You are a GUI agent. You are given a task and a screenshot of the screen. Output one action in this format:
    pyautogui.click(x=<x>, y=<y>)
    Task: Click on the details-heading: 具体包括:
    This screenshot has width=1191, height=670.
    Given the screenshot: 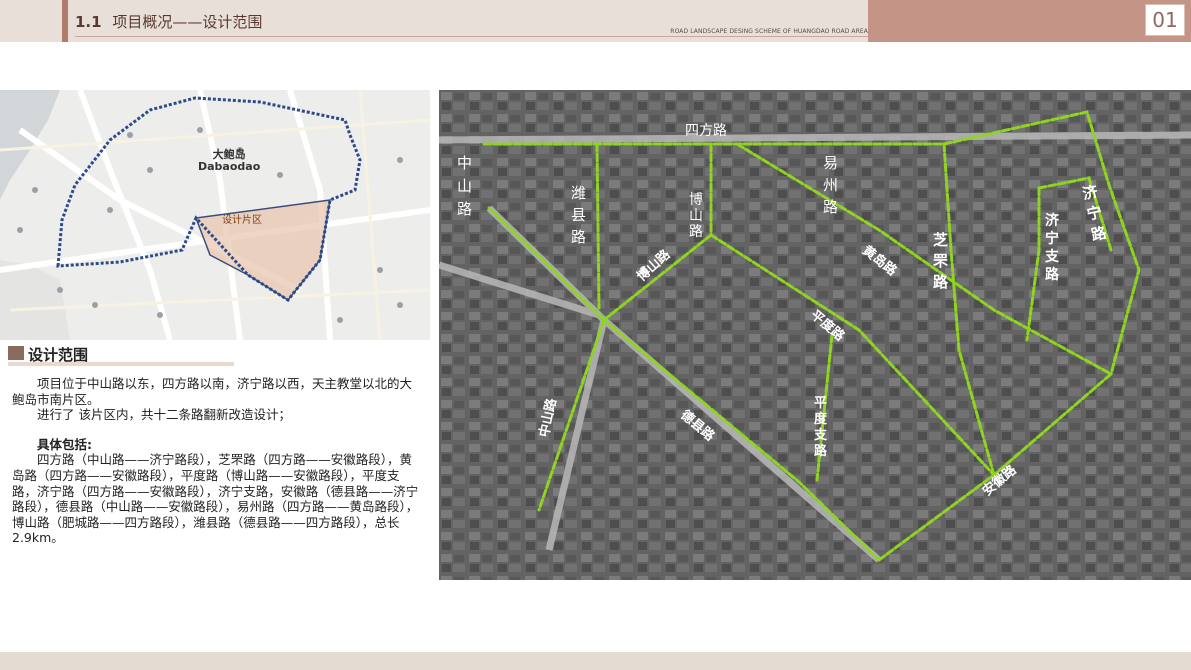 What is the action you would take?
    pyautogui.click(x=64, y=444)
    